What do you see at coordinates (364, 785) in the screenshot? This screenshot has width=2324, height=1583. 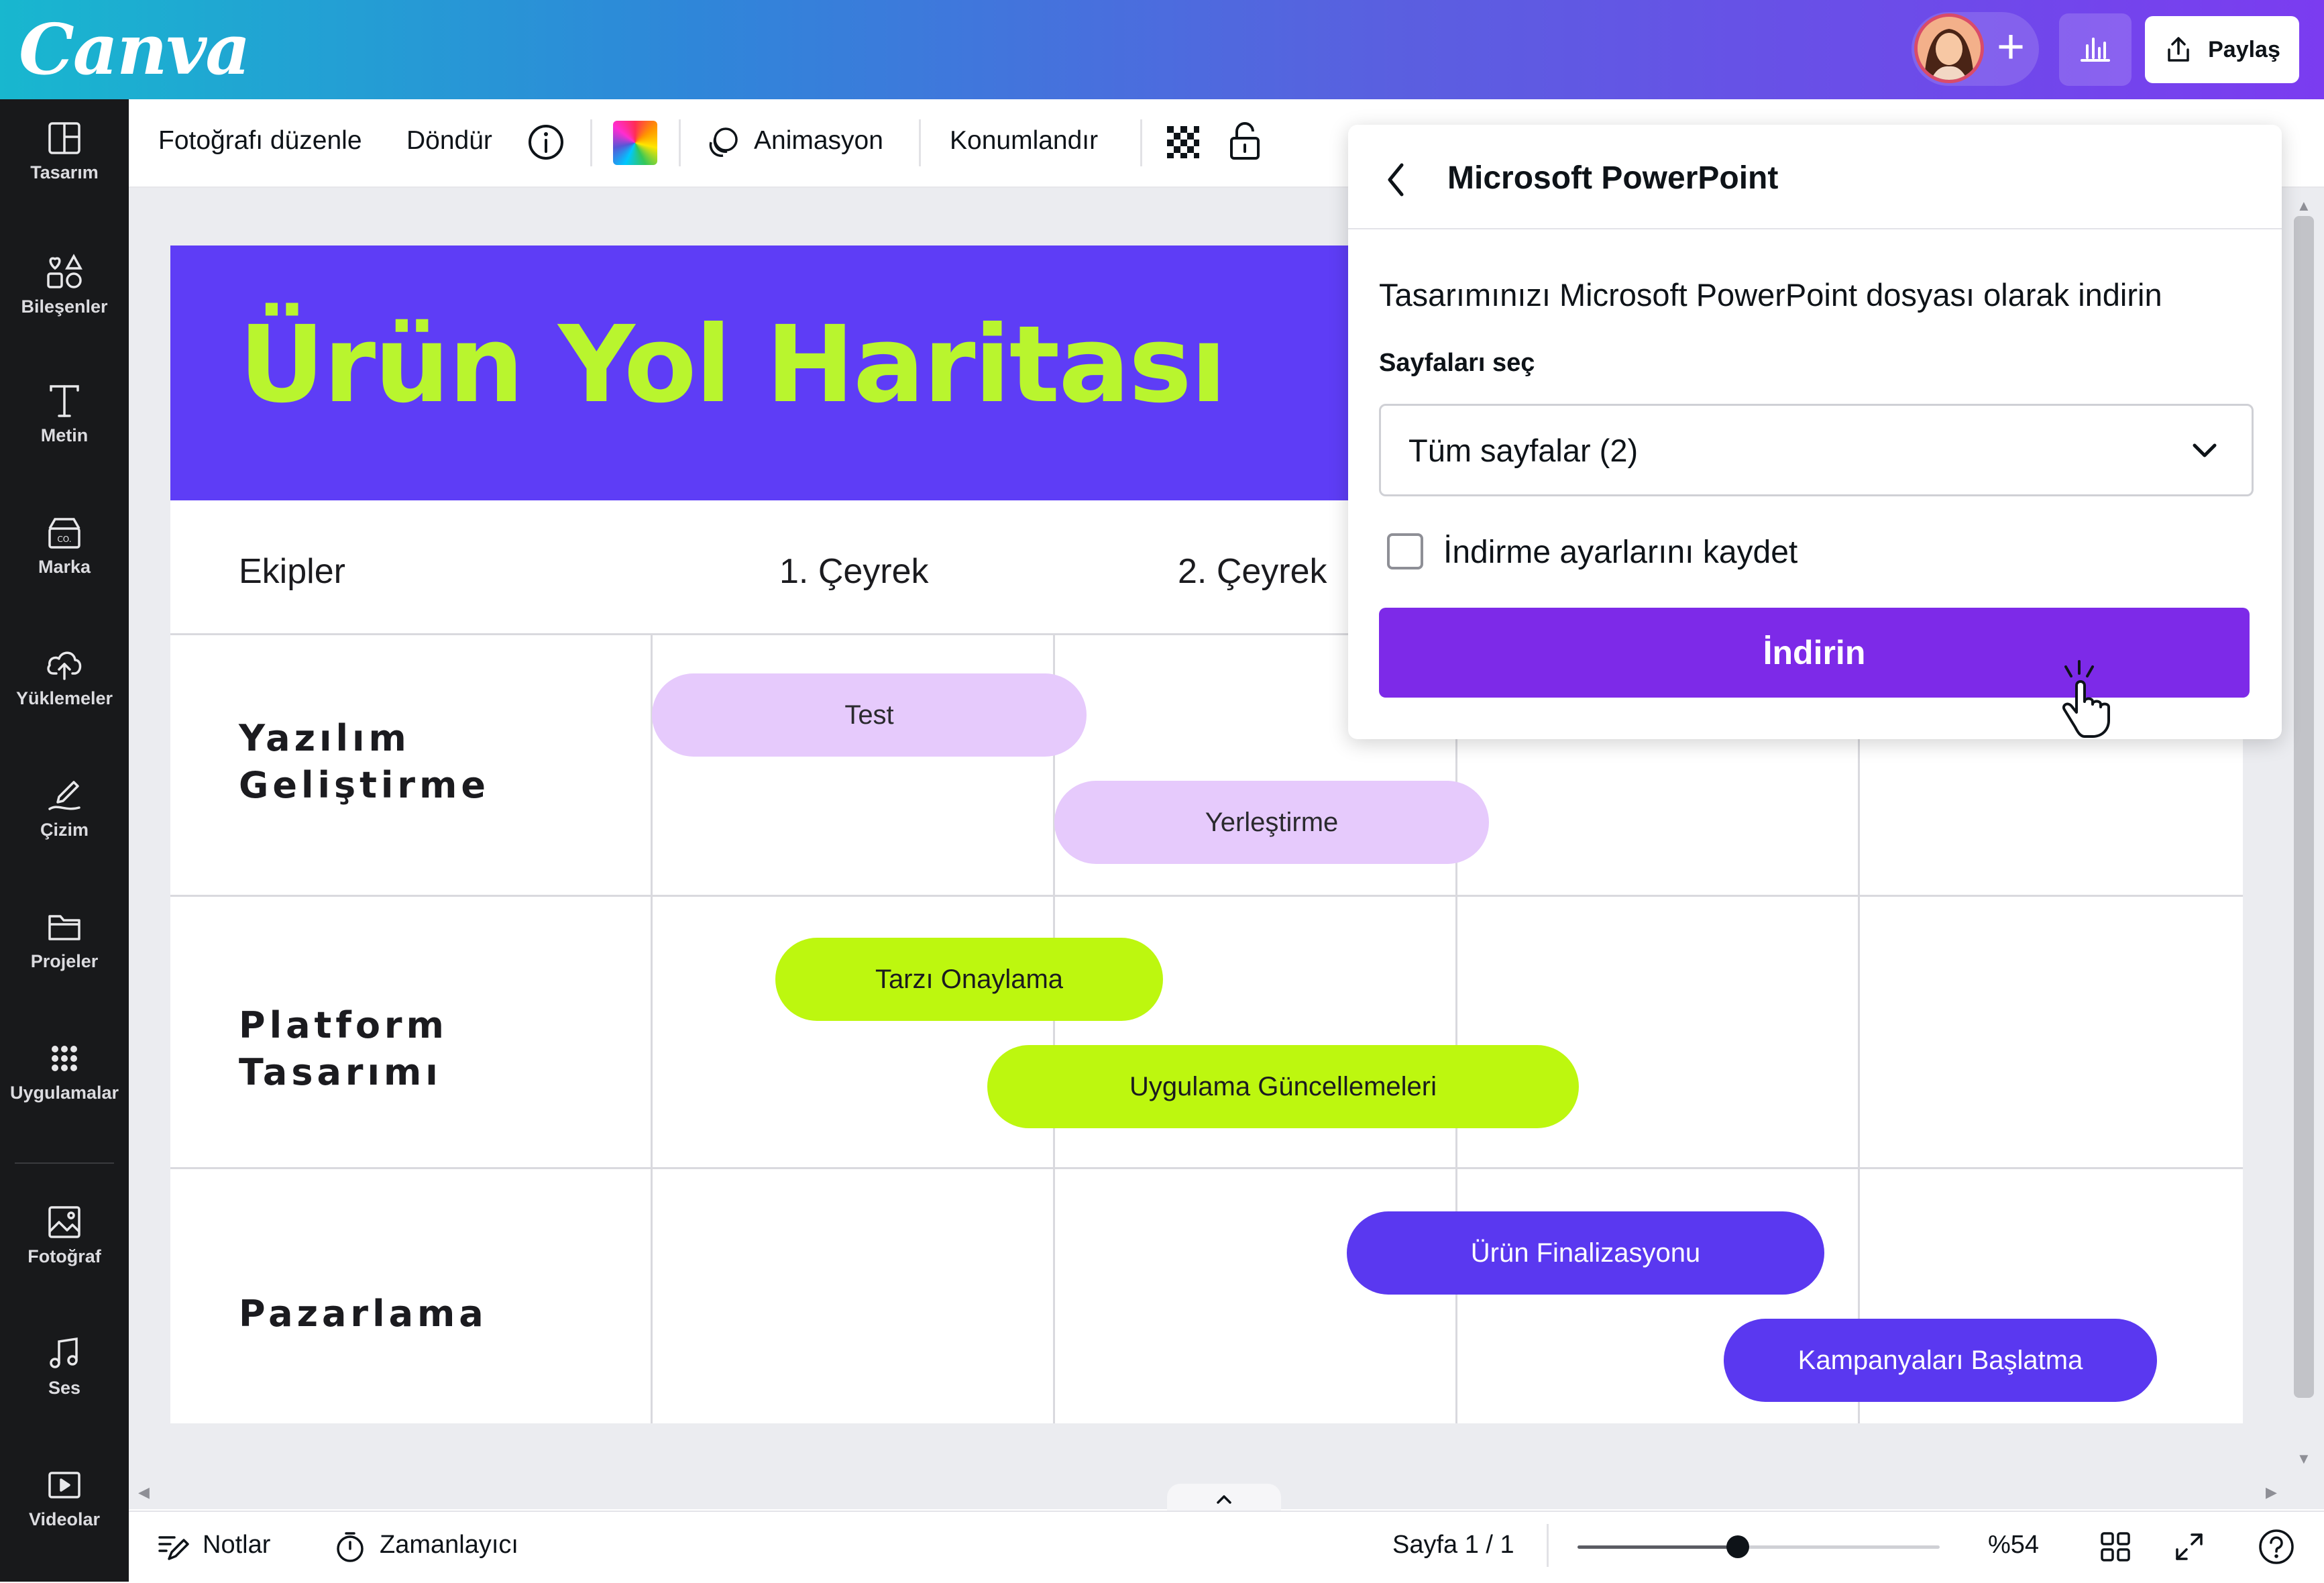 I see `team-name-line: Geliştirme` at bounding box center [364, 785].